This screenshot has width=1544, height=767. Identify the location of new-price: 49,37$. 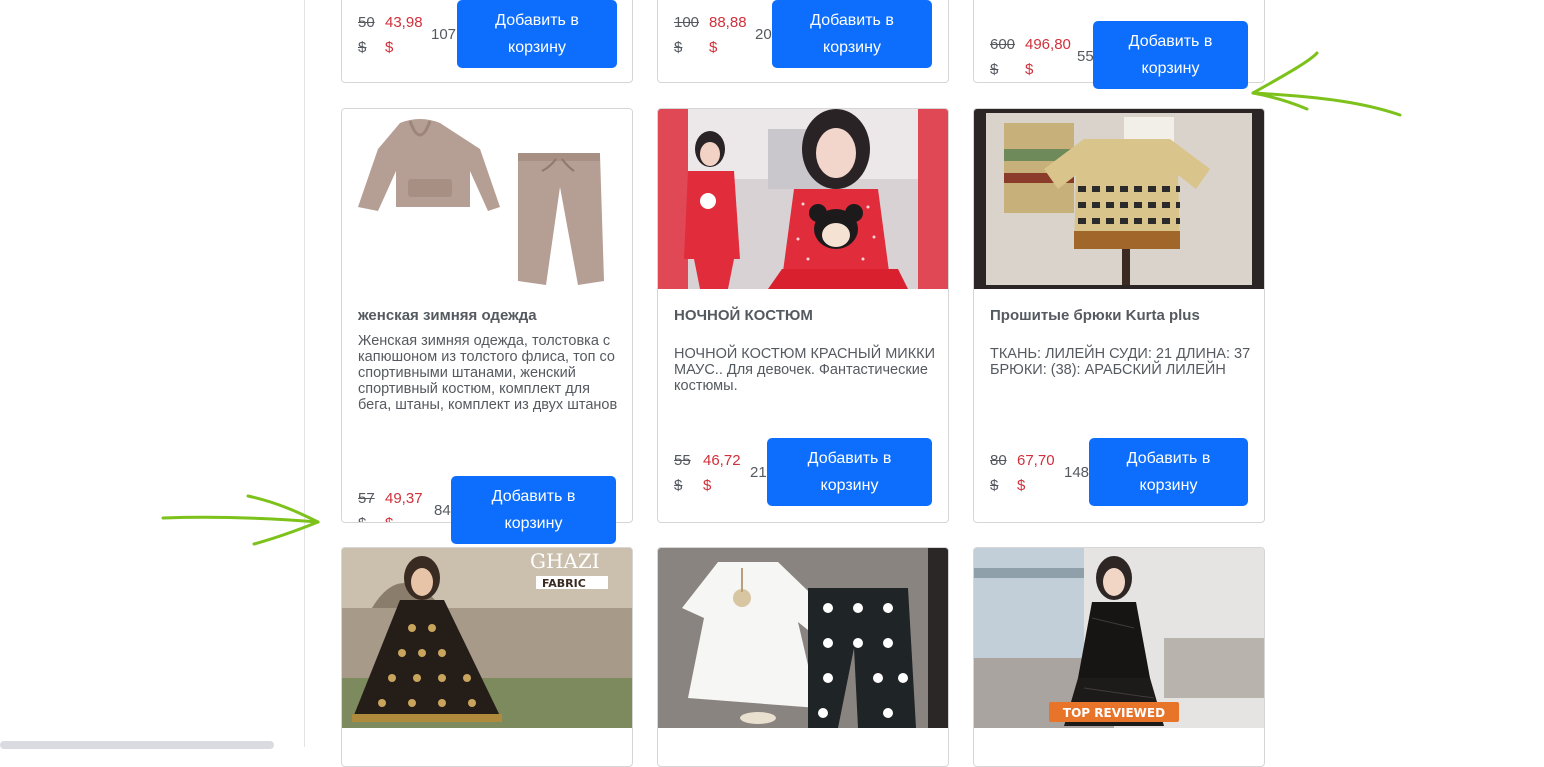
(404, 506).